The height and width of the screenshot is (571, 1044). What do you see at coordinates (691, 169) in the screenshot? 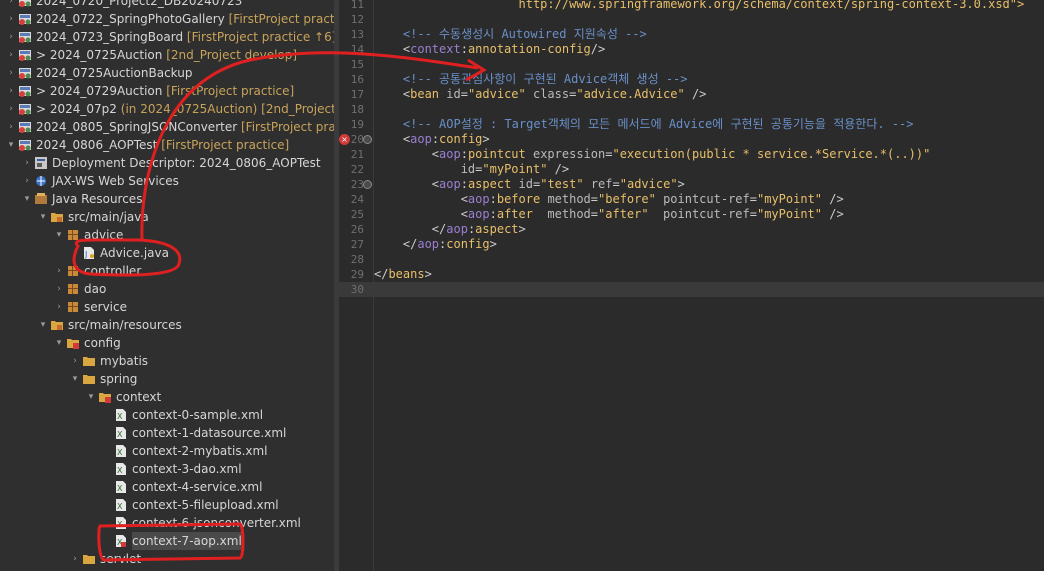
I see `code-line: 22 id="myPoint" />` at bounding box center [691, 169].